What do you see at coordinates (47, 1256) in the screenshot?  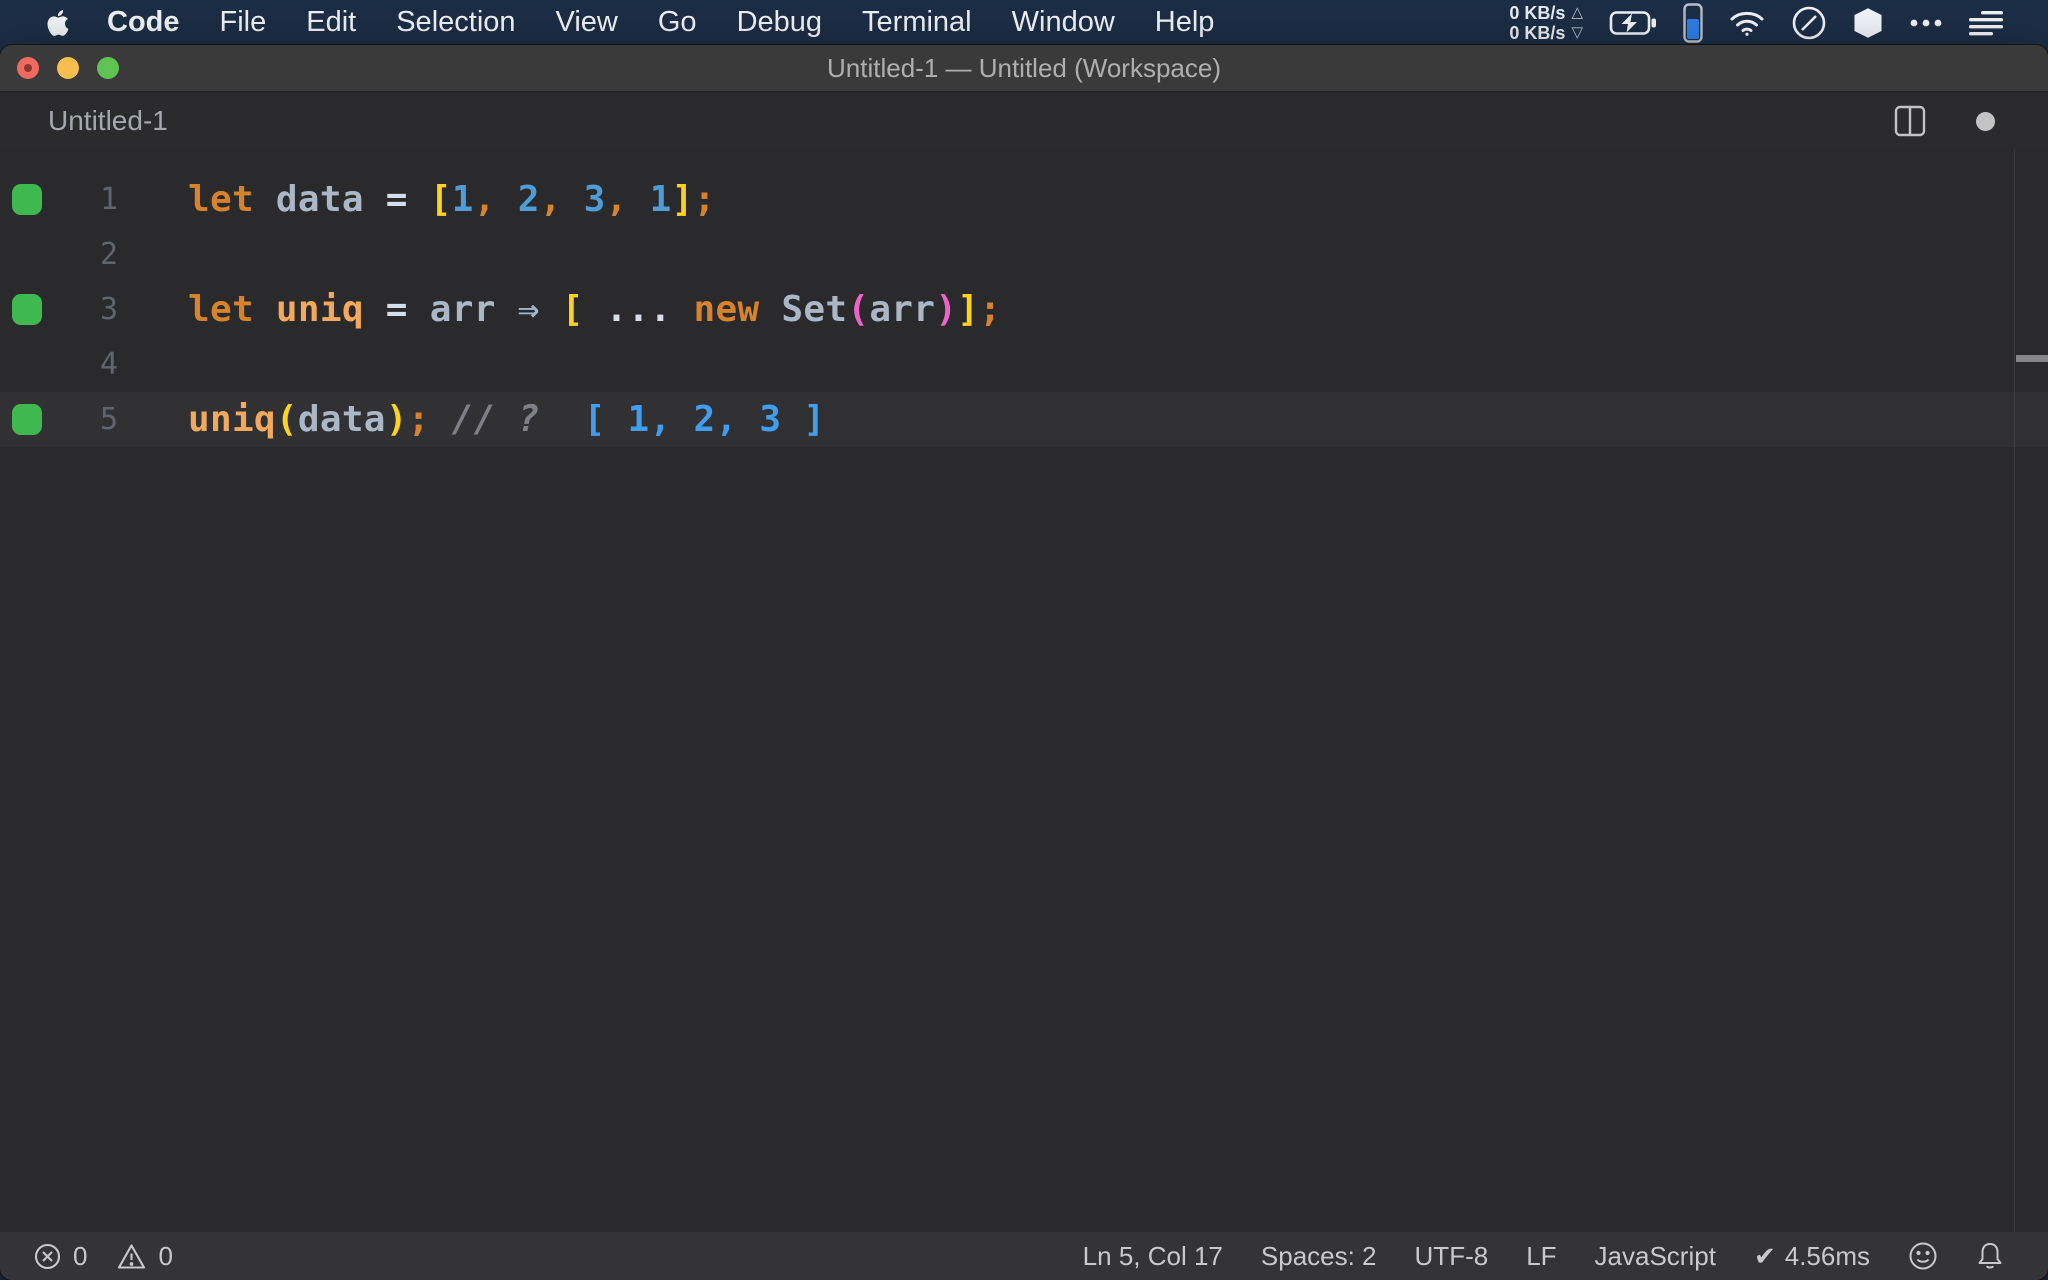 I see `error-icon` at bounding box center [47, 1256].